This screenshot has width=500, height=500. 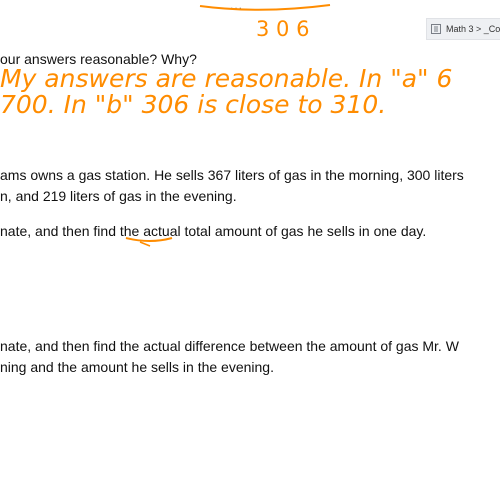 I want to click on handwritten-answer-line1: My answers are reasonable. In "a" 6, so click(x=226, y=78).